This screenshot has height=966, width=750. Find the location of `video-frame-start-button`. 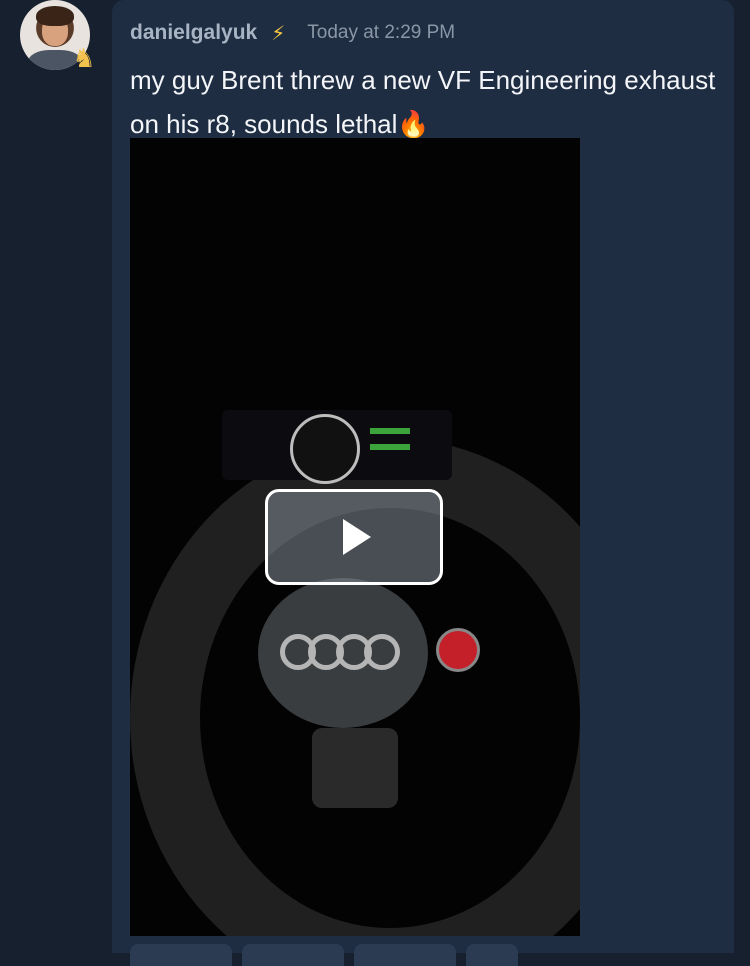

video-frame-start-button is located at coordinates (458, 650).